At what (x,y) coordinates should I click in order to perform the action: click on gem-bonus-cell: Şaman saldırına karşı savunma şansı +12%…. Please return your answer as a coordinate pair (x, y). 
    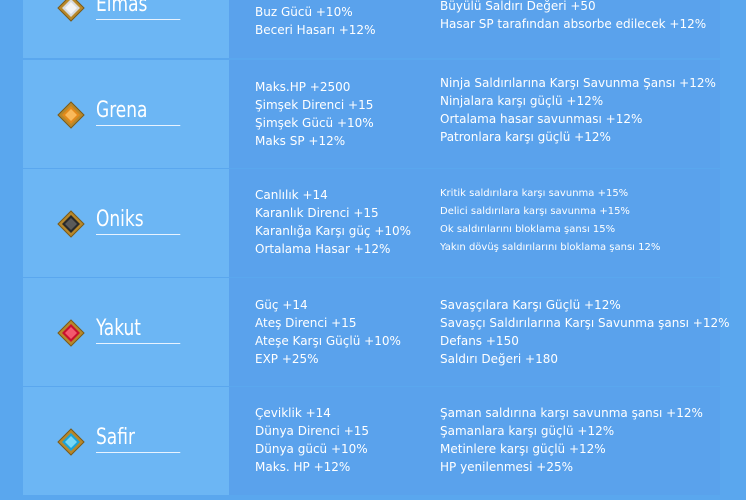
    Looking at the image, I should click on (567, 441).